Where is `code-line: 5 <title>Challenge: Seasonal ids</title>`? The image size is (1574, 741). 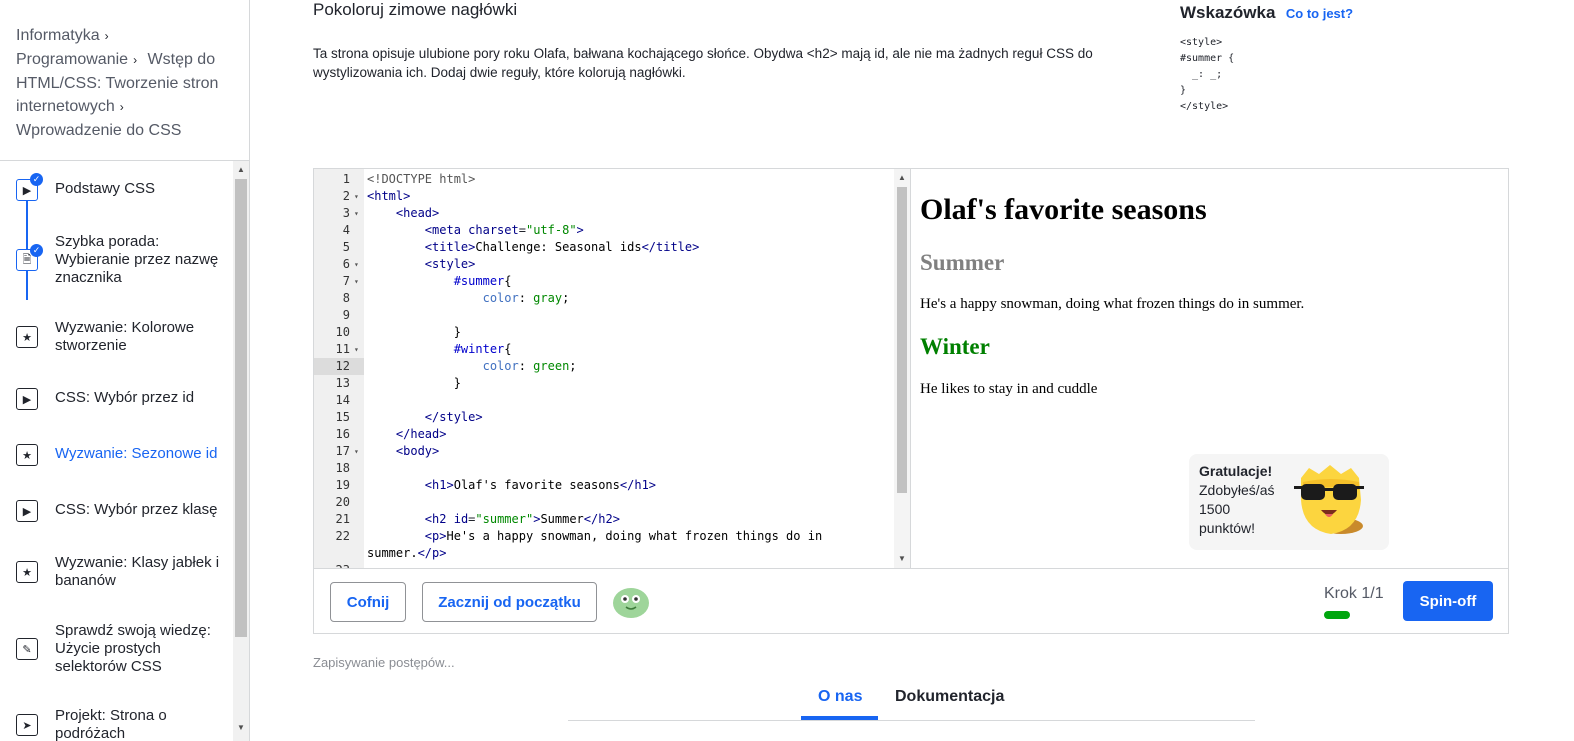 code-line: 5 <title>Challenge: Seasonal ids</title> is located at coordinates (604, 247).